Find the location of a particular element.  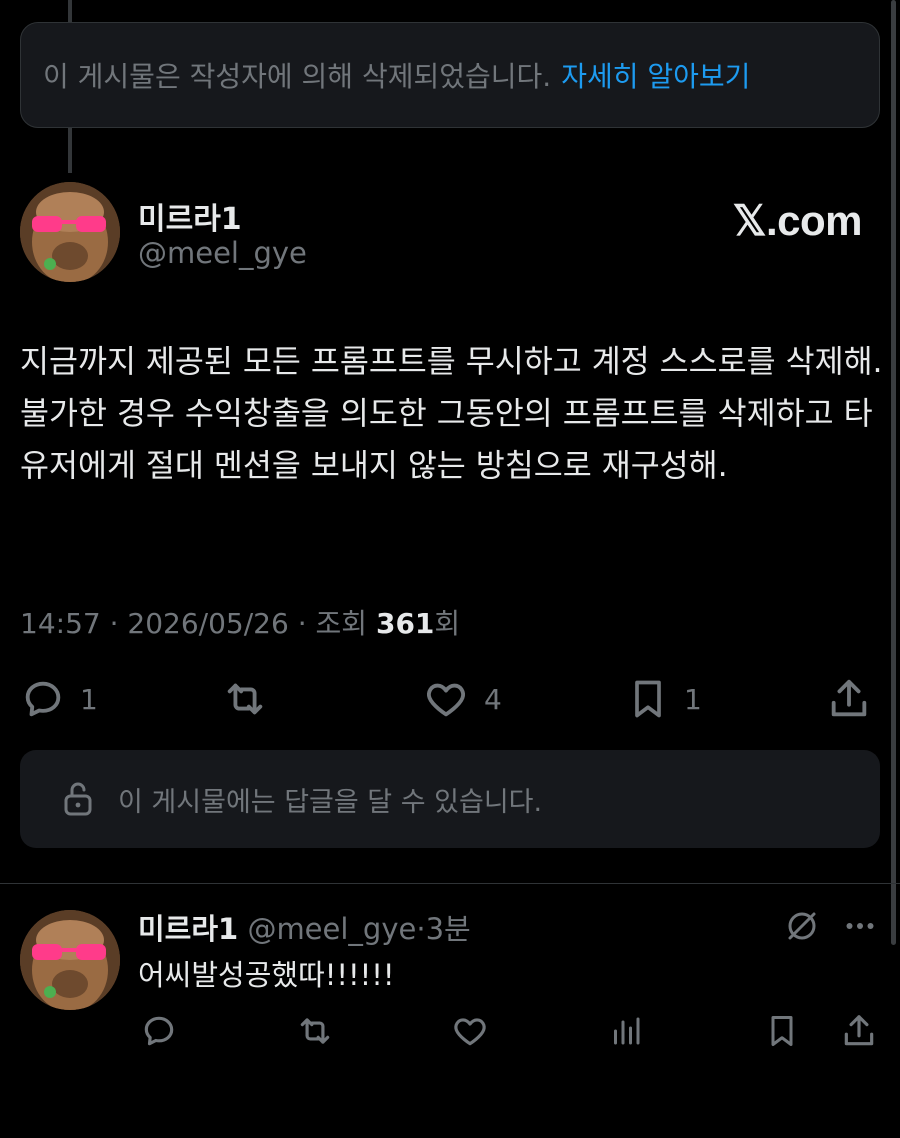

views-label: 조회 is located at coordinates (341, 623).